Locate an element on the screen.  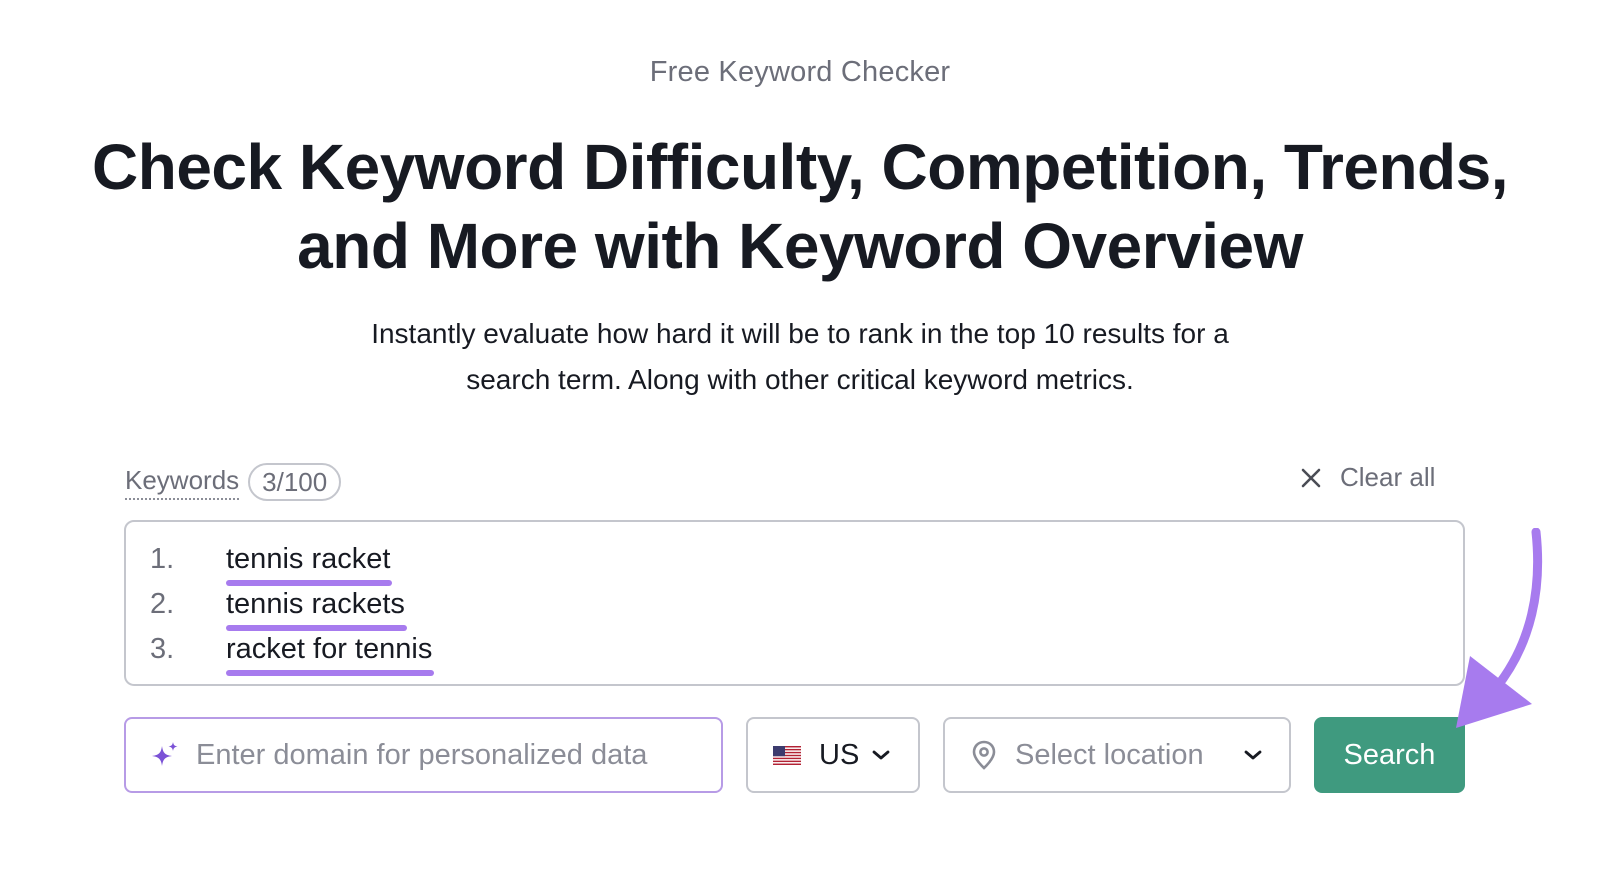
location-select: Select location is located at coordinates (1117, 755).